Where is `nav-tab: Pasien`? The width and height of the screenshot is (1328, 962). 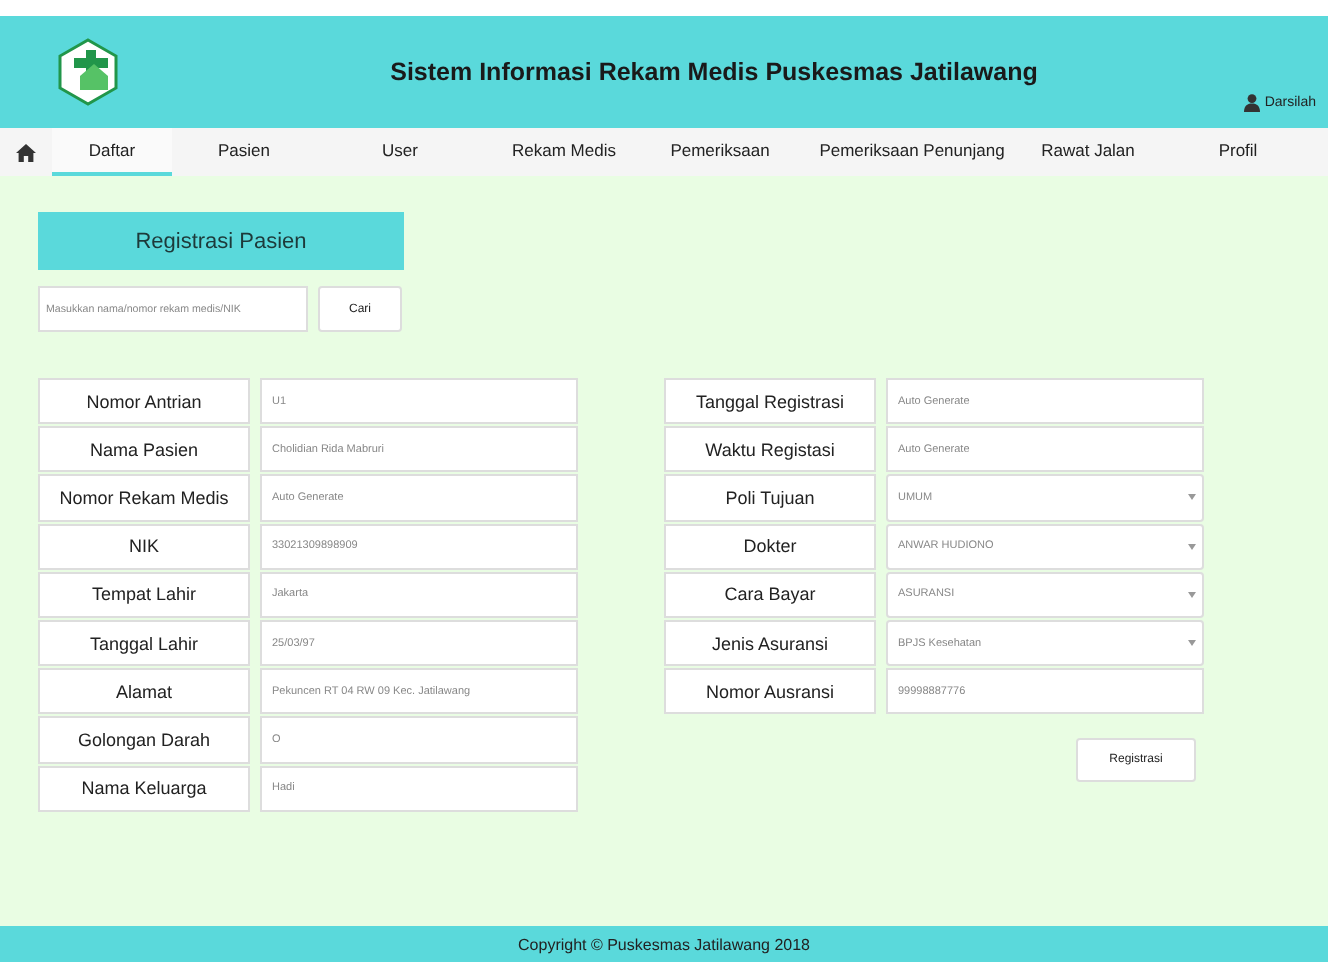 nav-tab: Pasien is located at coordinates (244, 152).